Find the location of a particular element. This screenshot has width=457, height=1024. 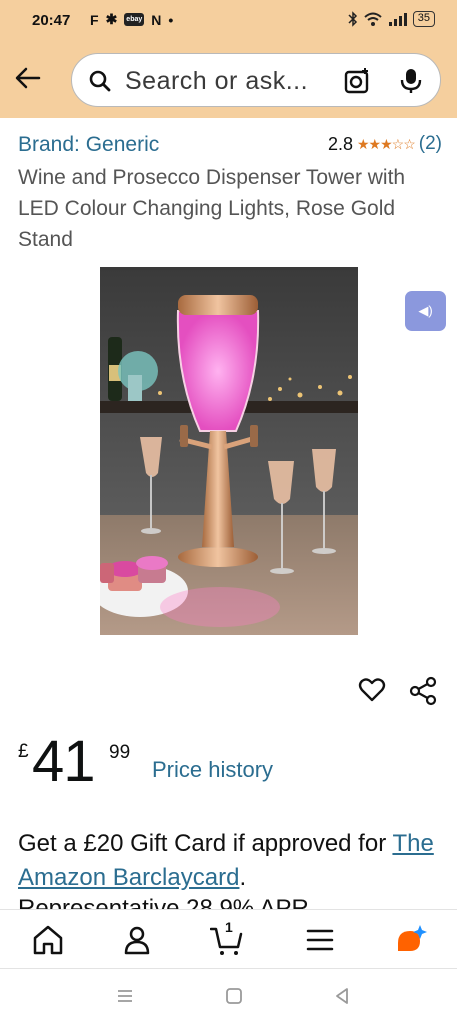

battery-icon: 35 is located at coordinates (423, 19).